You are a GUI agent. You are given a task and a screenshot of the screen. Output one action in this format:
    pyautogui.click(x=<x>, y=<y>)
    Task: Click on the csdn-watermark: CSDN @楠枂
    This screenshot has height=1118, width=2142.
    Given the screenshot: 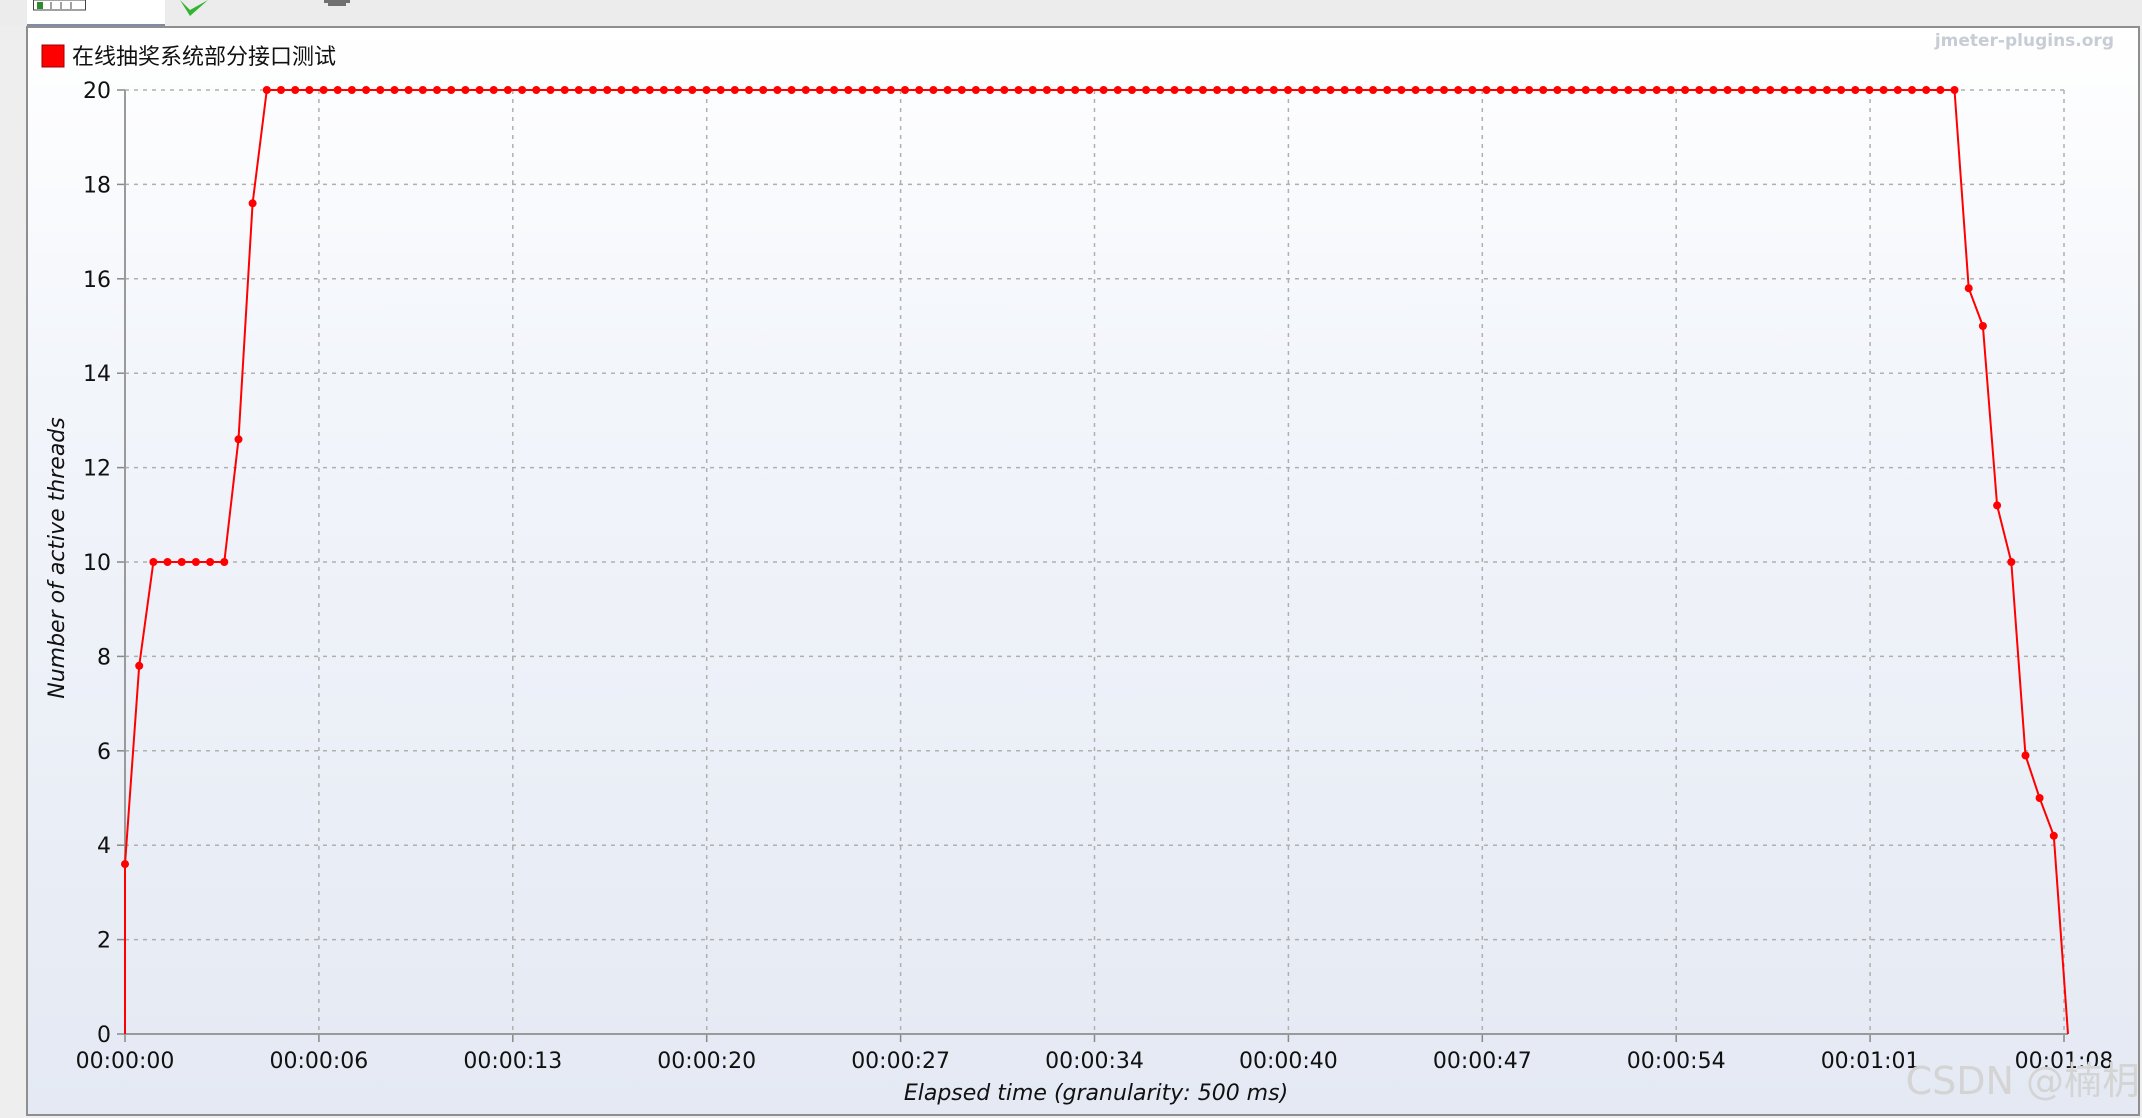 What is the action you would take?
    pyautogui.click(x=2023, y=1081)
    